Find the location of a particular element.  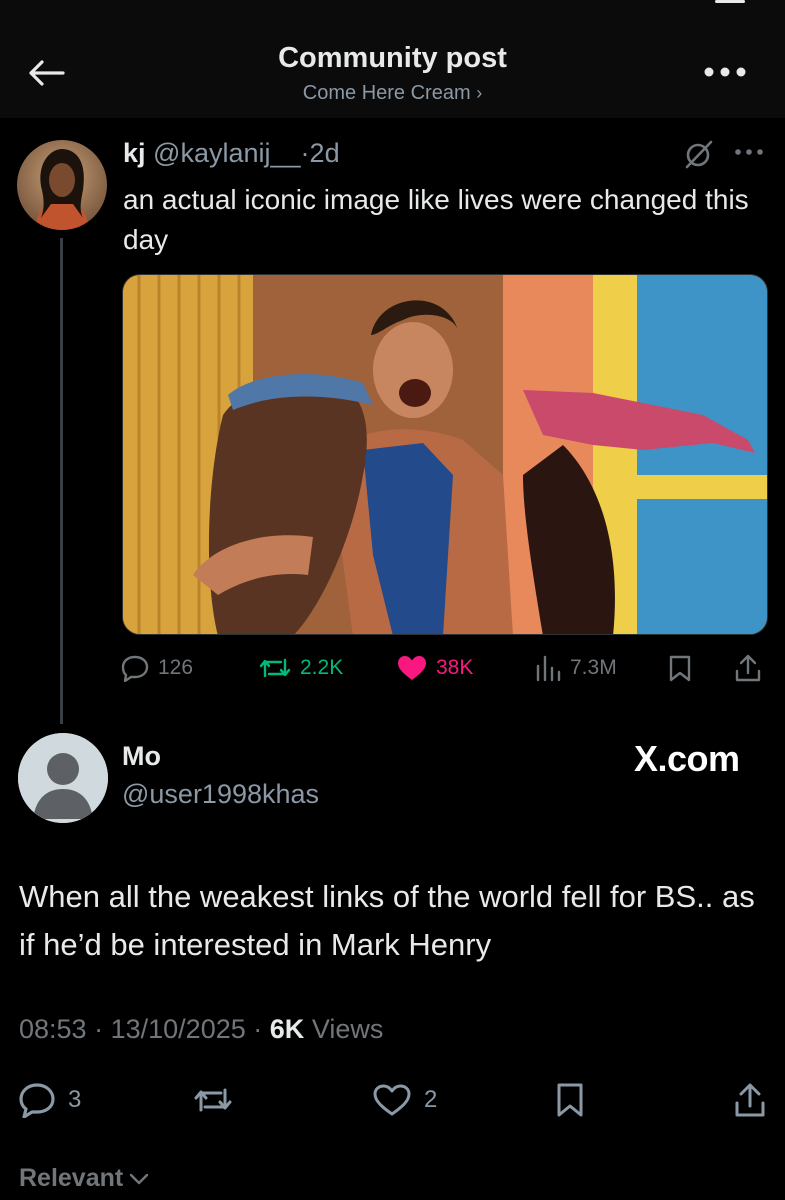

top-bar: Community post Come Here Cream › is located at coordinates (392, 59).